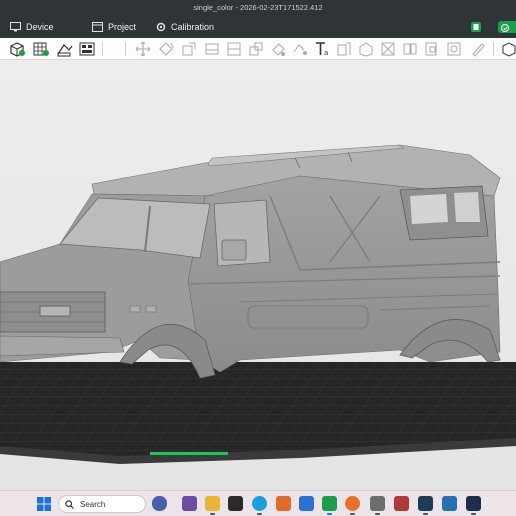 The height and width of the screenshot is (516, 516). I want to click on paint-icon, so click(401, 503).